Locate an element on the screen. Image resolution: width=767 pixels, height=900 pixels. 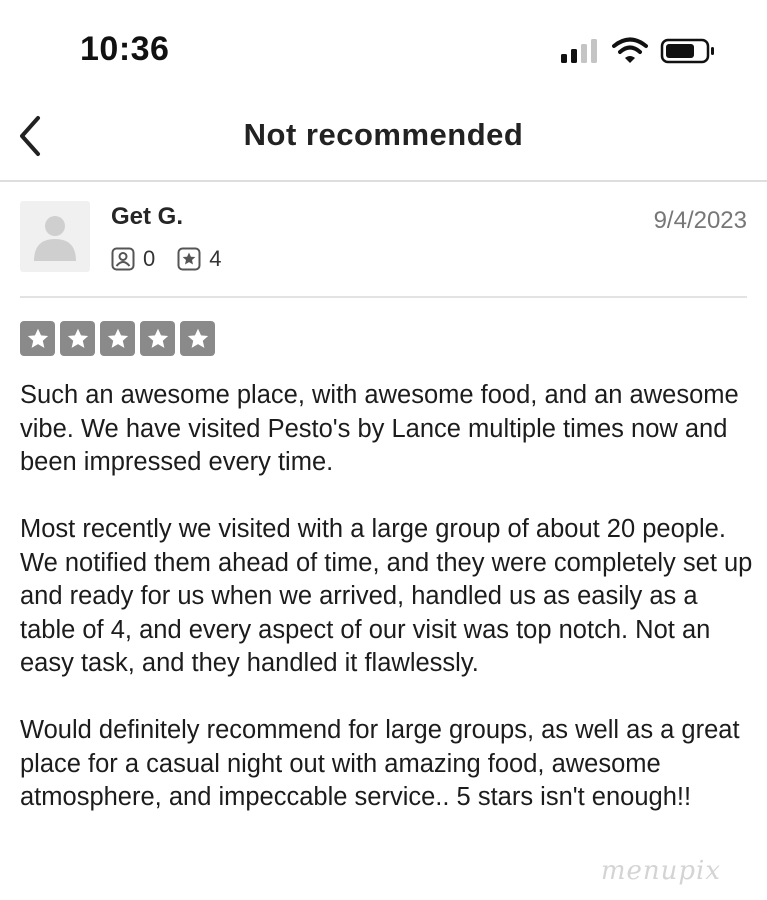
friends-count: 0 is located at coordinates (149, 258).